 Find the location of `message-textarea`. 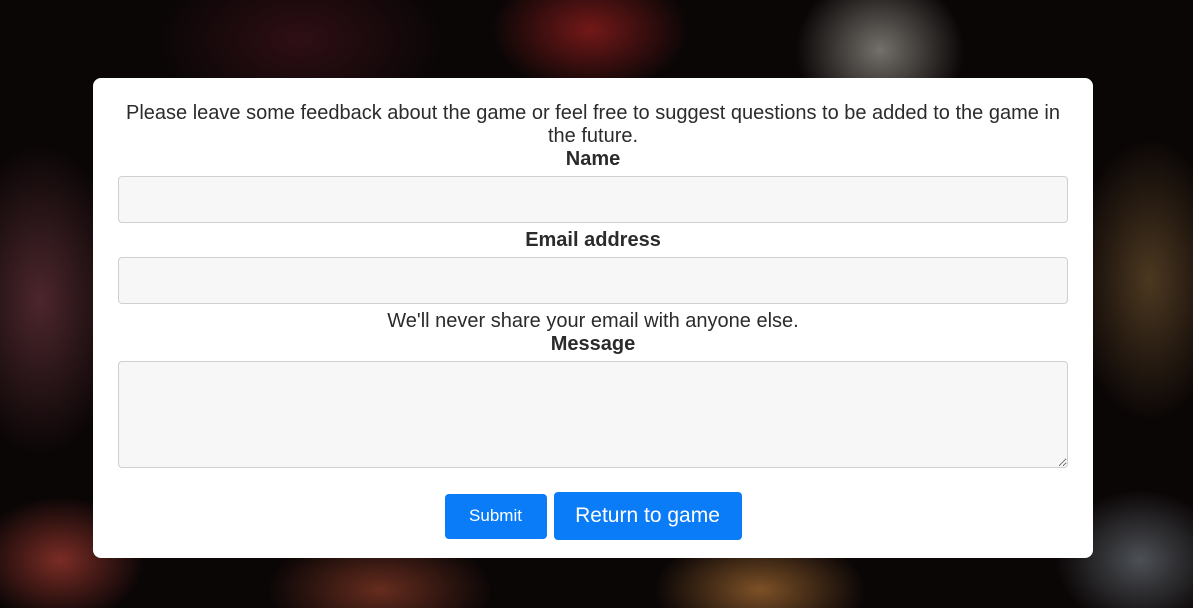

message-textarea is located at coordinates (593, 414).